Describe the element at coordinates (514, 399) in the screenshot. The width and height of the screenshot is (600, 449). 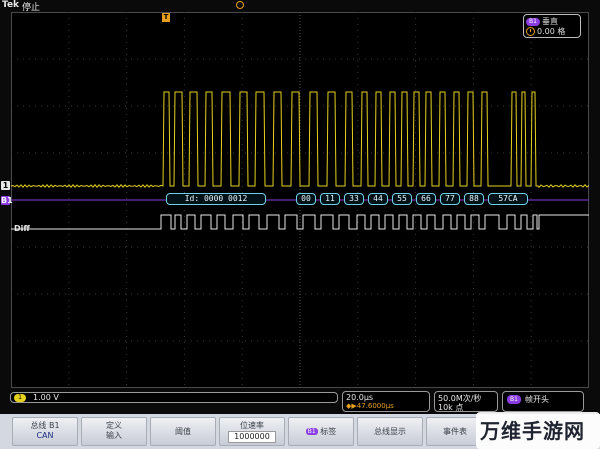
I see `trigger-source-chip: B1` at that location.